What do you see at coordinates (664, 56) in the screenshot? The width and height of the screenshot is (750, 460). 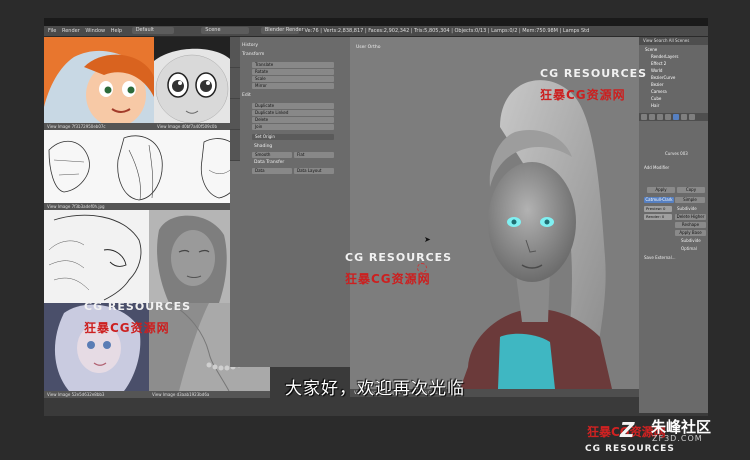 I see `outliner-item-renderlayers: RenderLayers` at bounding box center [664, 56].